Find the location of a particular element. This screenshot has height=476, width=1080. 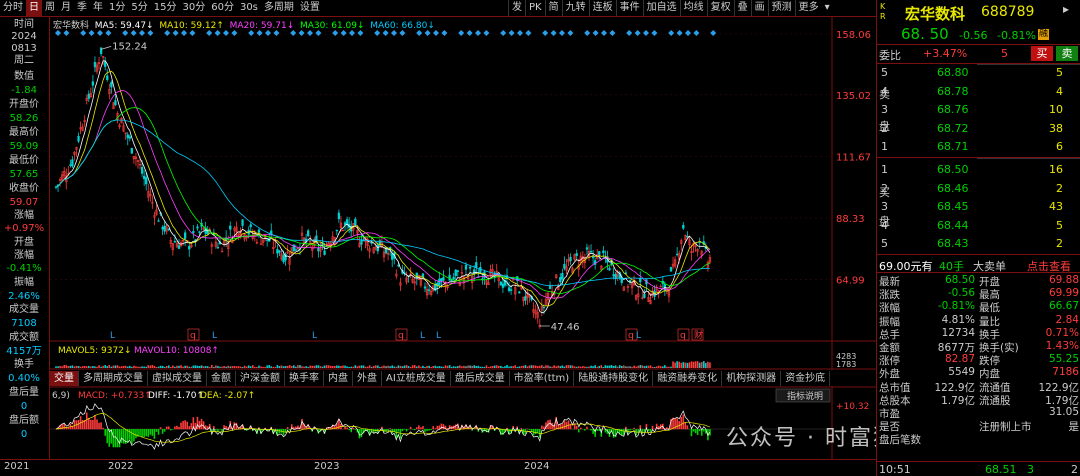

period-0: 分时 is located at coordinates (13, 8).